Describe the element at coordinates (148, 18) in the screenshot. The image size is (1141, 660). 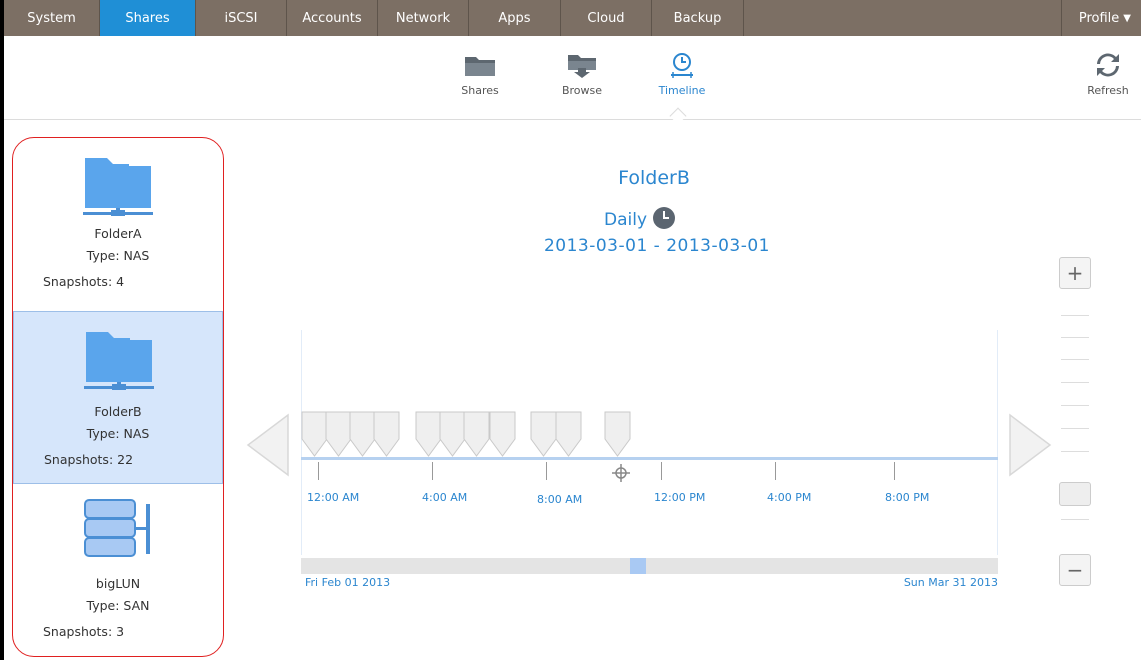
I see `tab-shares: Shares` at that location.